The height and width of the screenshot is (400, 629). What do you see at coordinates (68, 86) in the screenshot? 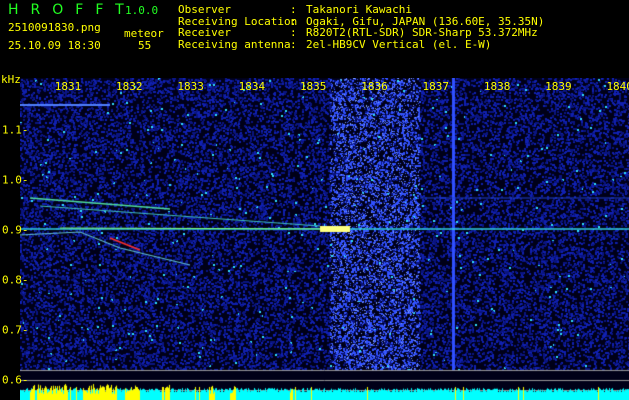
I see `x-tick-label: 1831` at bounding box center [68, 86].